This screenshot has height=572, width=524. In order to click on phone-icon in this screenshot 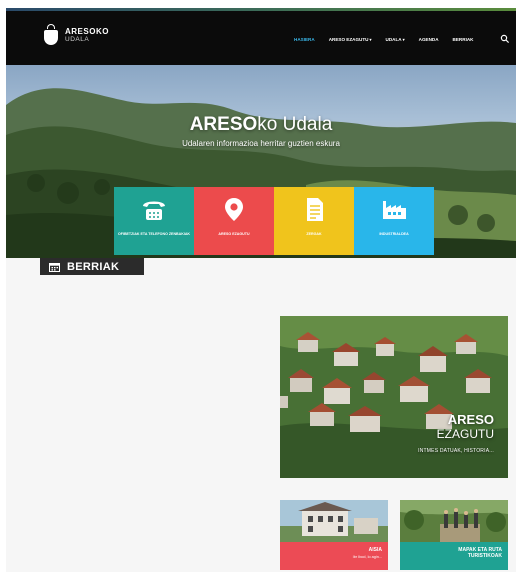, I will do `click(154, 210)`.